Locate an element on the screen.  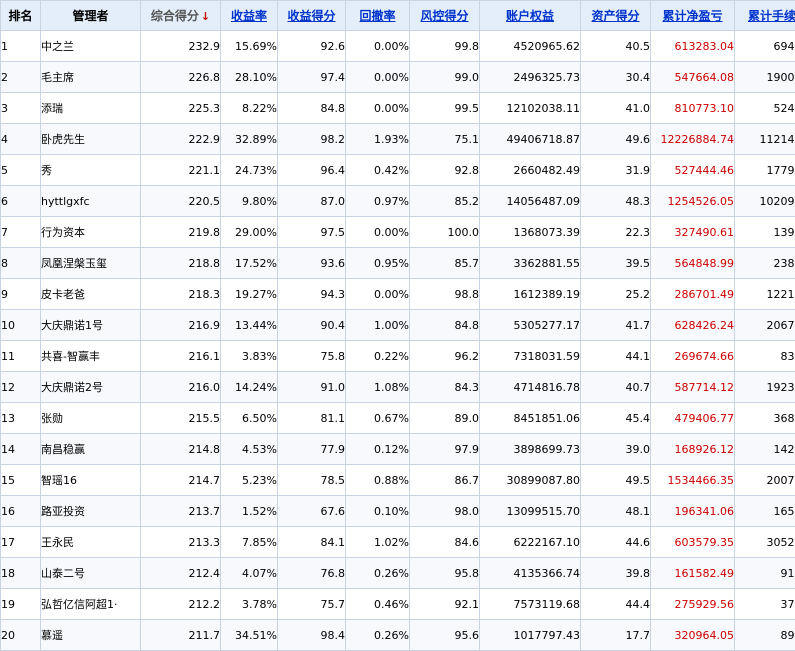
cell-return-score: 97.4 is located at coordinates (312, 77).